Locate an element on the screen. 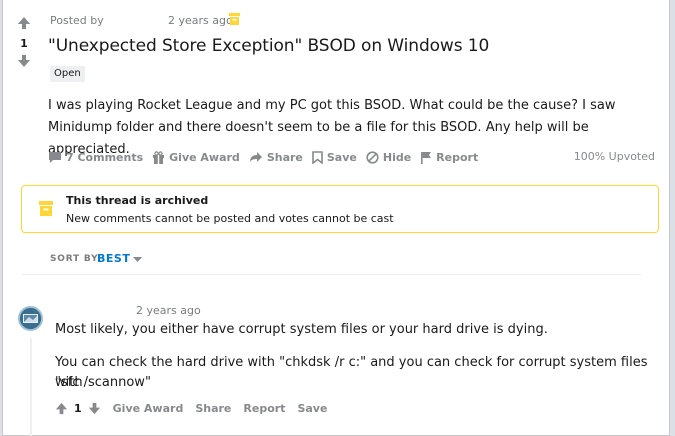  archive-box-icon is located at coordinates (46, 208).